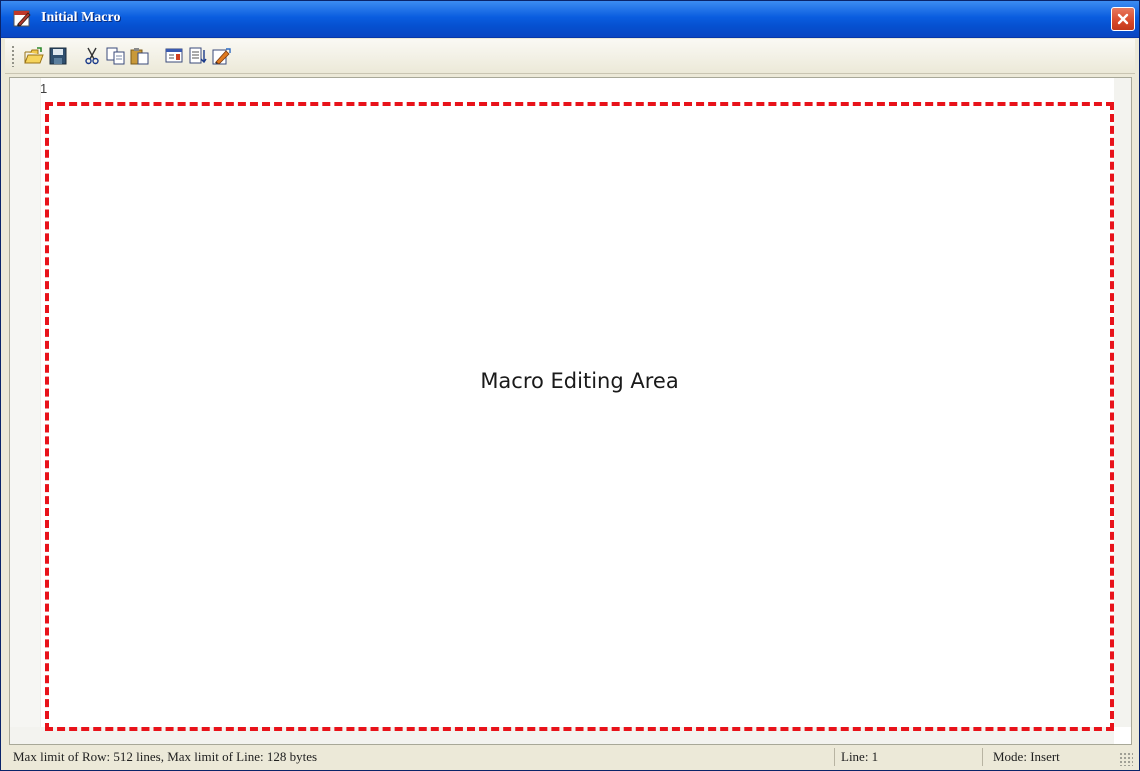 Image resolution: width=1140 pixels, height=771 pixels. What do you see at coordinates (1026, 756) in the screenshot?
I see `status-mode: Mode: Insert` at bounding box center [1026, 756].